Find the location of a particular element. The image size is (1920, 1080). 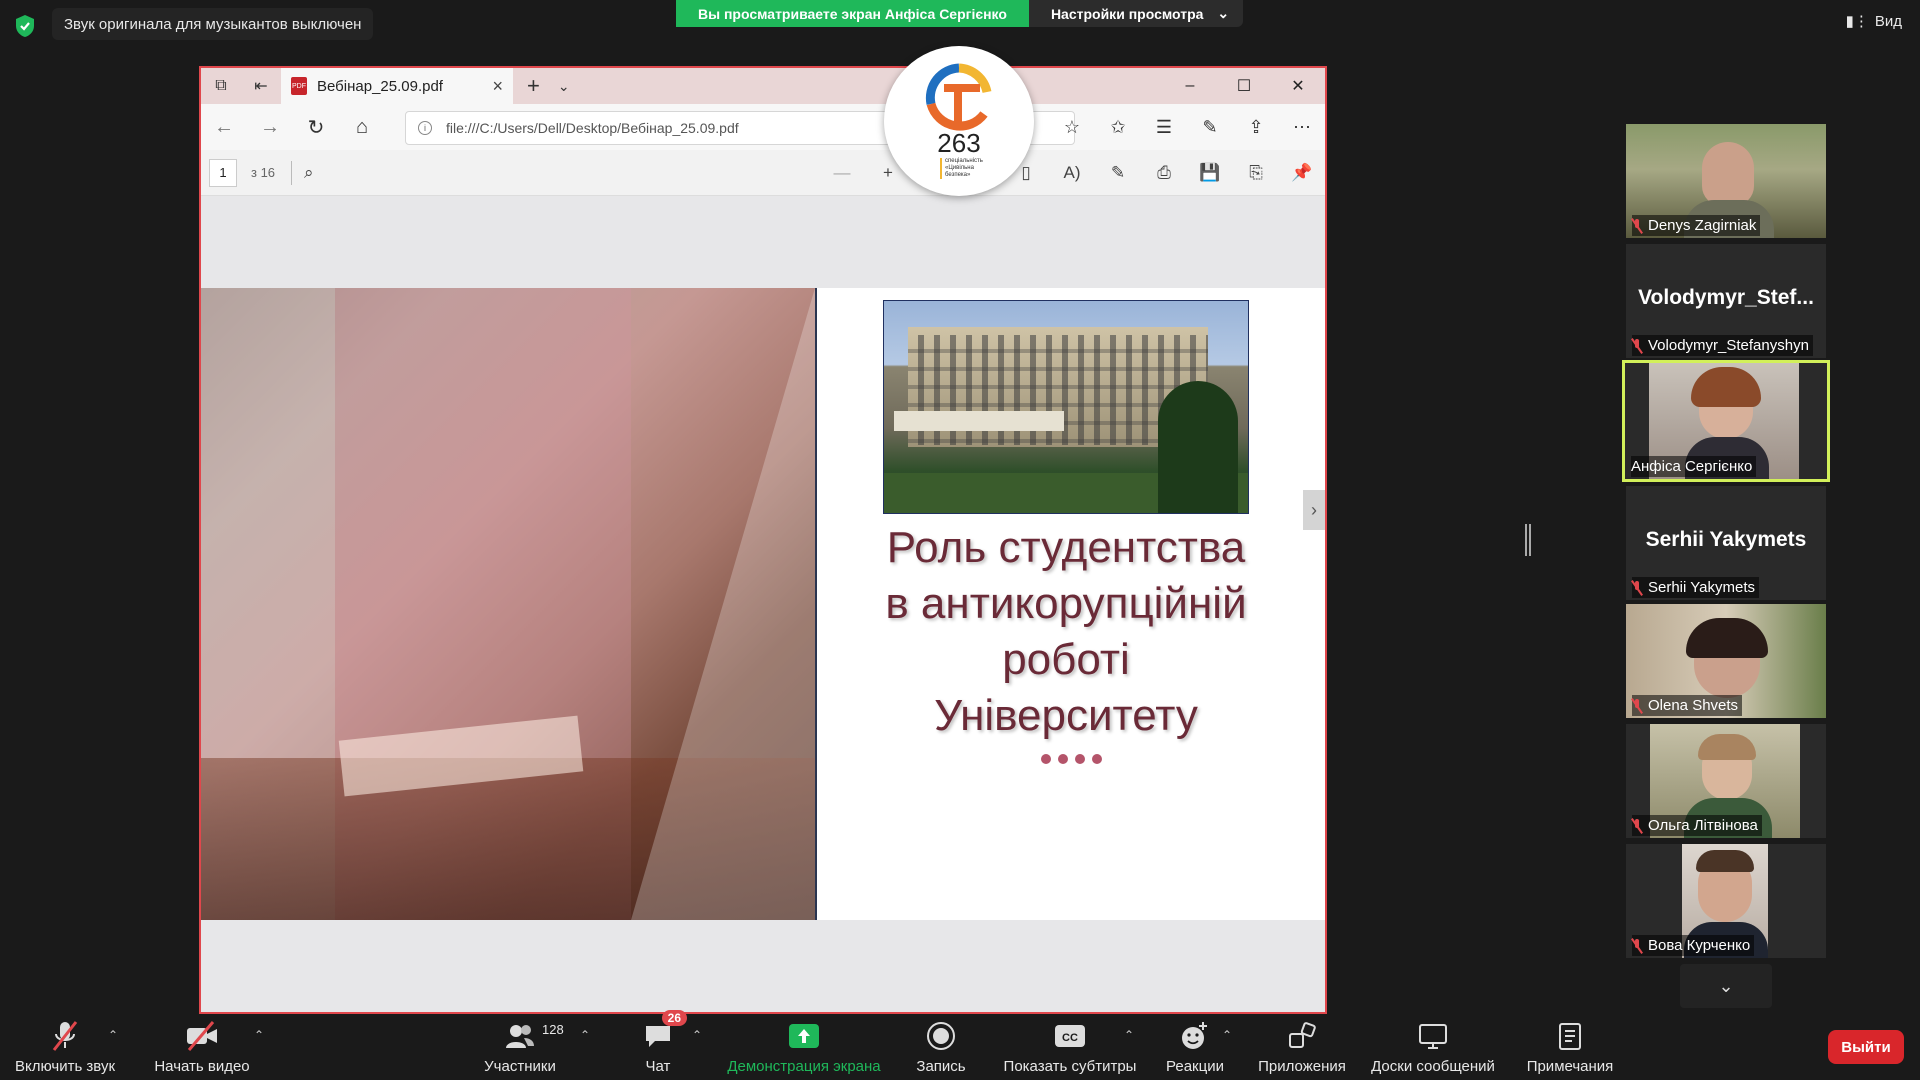

panel-resize-handle is located at coordinates (1528, 540).